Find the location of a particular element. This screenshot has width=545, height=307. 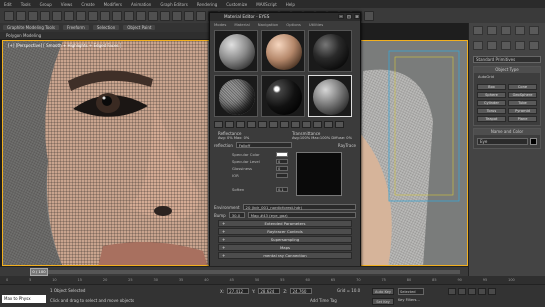

menu-group: Group is located at coordinates (46, 4).